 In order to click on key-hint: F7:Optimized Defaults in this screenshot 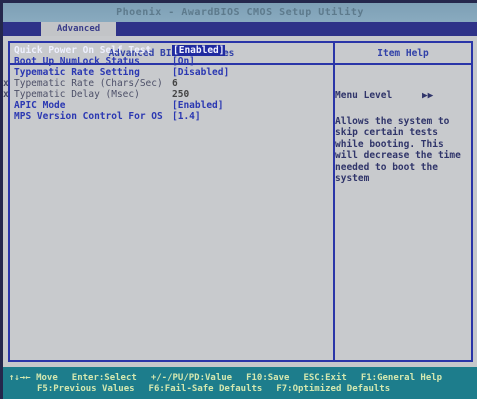, I will do `click(333, 389)`.